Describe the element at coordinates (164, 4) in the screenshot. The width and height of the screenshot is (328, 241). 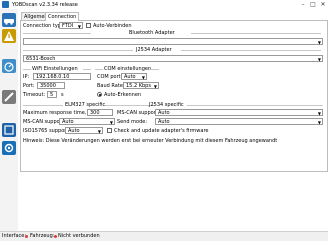
I see `title-bar: YOBDscan v2.3.34 release – □ ✕` at that location.